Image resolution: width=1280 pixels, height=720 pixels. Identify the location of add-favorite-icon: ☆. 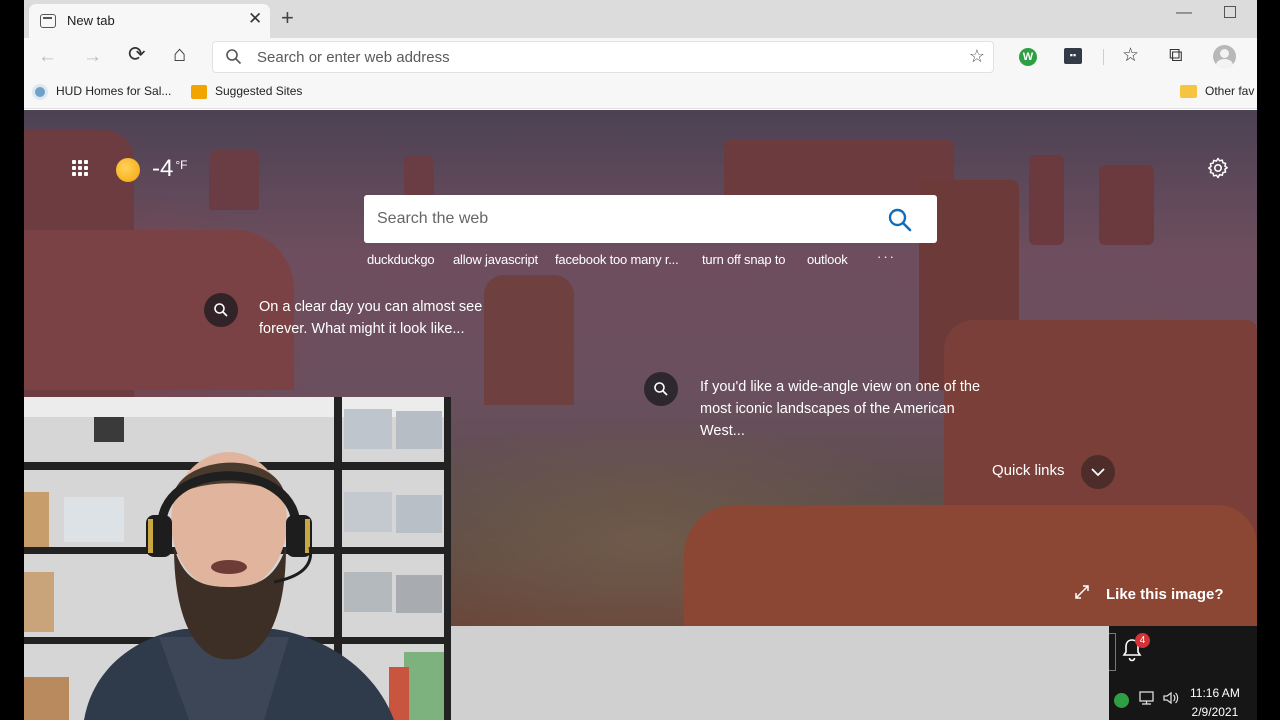
(977, 56).